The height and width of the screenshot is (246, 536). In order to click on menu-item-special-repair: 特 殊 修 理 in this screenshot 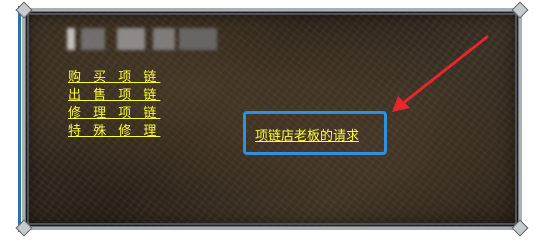, I will do `click(114, 132)`.